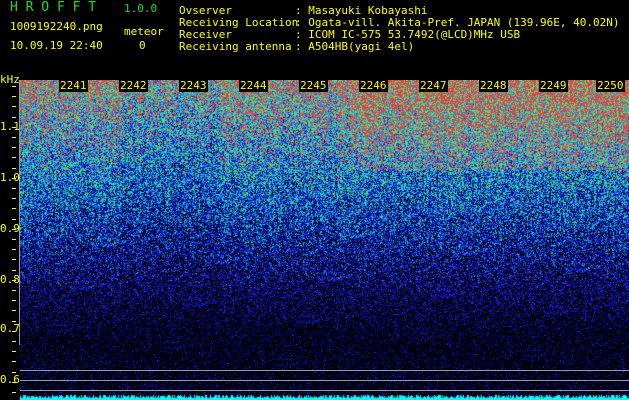 This screenshot has height=400, width=629. What do you see at coordinates (10, 228) in the screenshot?
I see `y-tick-label: 0.9` at bounding box center [10, 228].